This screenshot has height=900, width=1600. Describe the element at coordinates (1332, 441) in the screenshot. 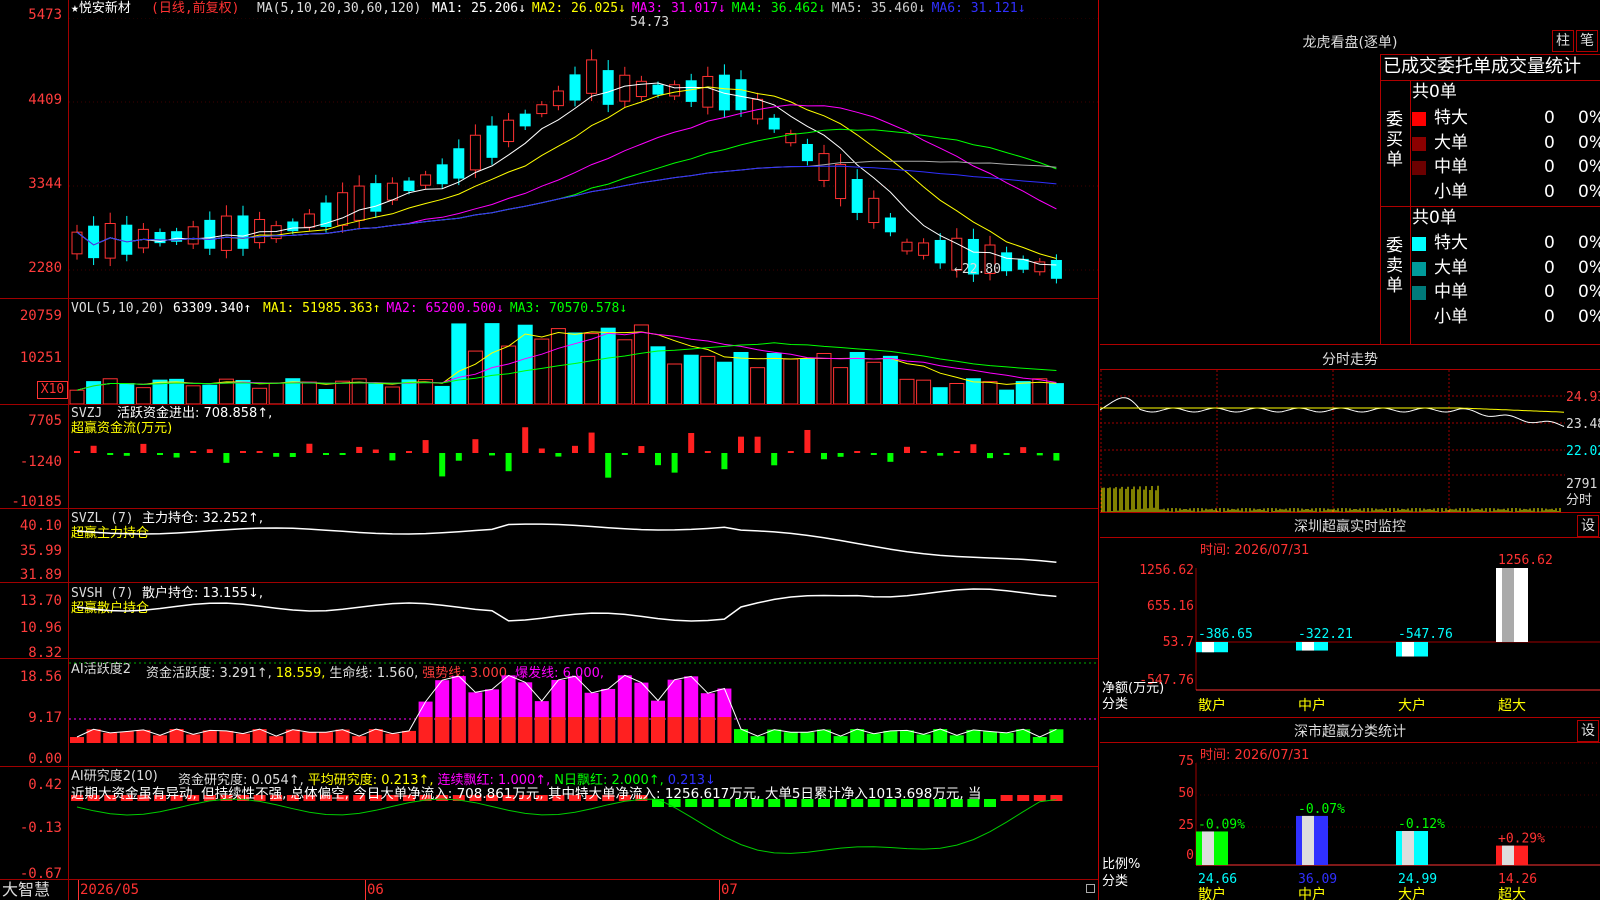

I see `intraday-chart` at that location.